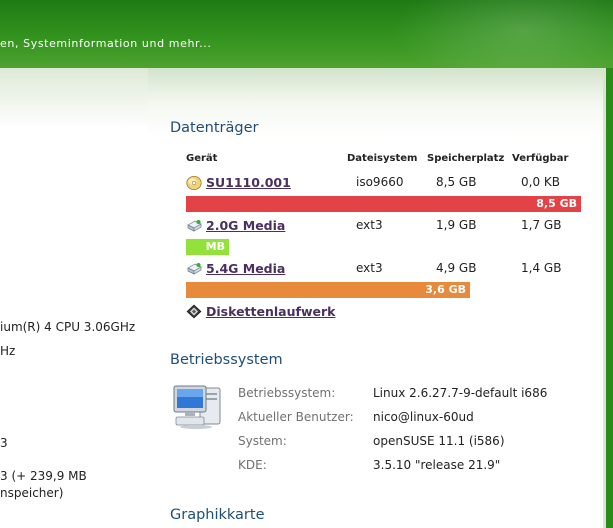 This screenshot has width=613, height=528. Describe the element at coordinates (207, 247) in the screenshot. I see `usage-bar-2g-media: MB` at that location.